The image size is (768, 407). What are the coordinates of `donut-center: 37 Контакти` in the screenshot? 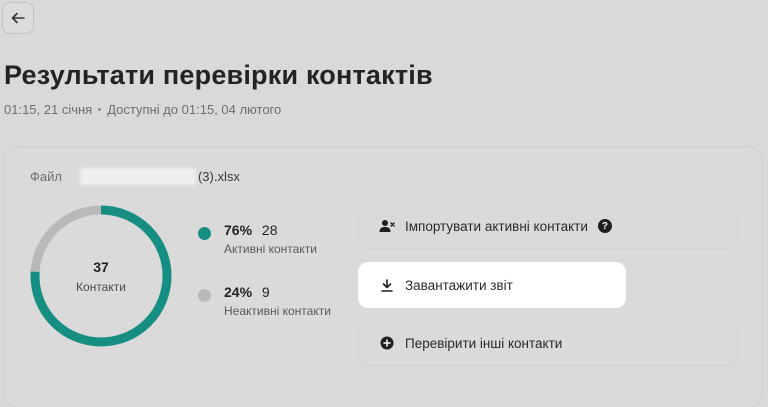 It's located at (101, 276).